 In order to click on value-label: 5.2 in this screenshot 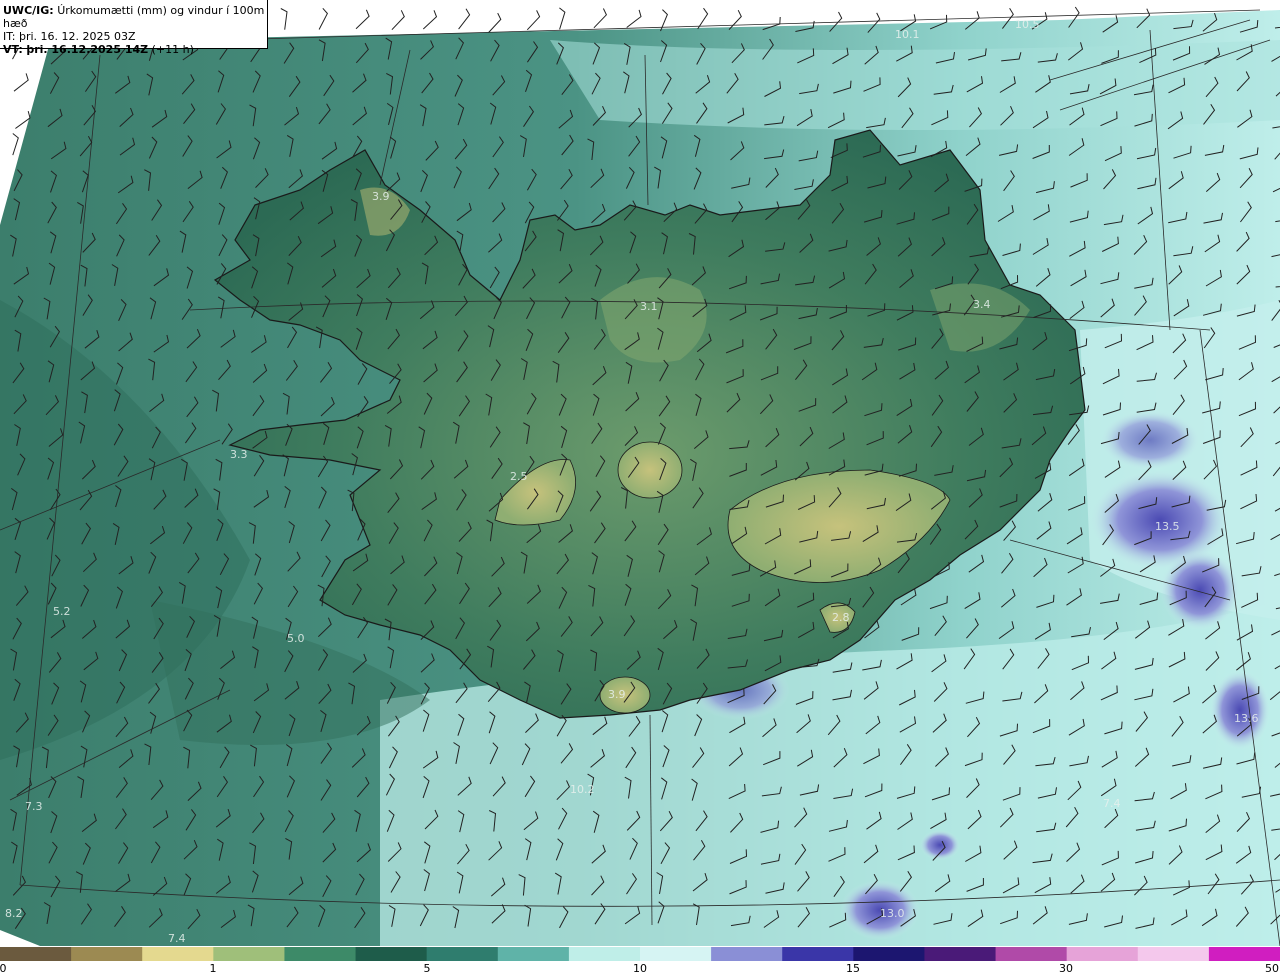, I will do `click(62, 611)`.